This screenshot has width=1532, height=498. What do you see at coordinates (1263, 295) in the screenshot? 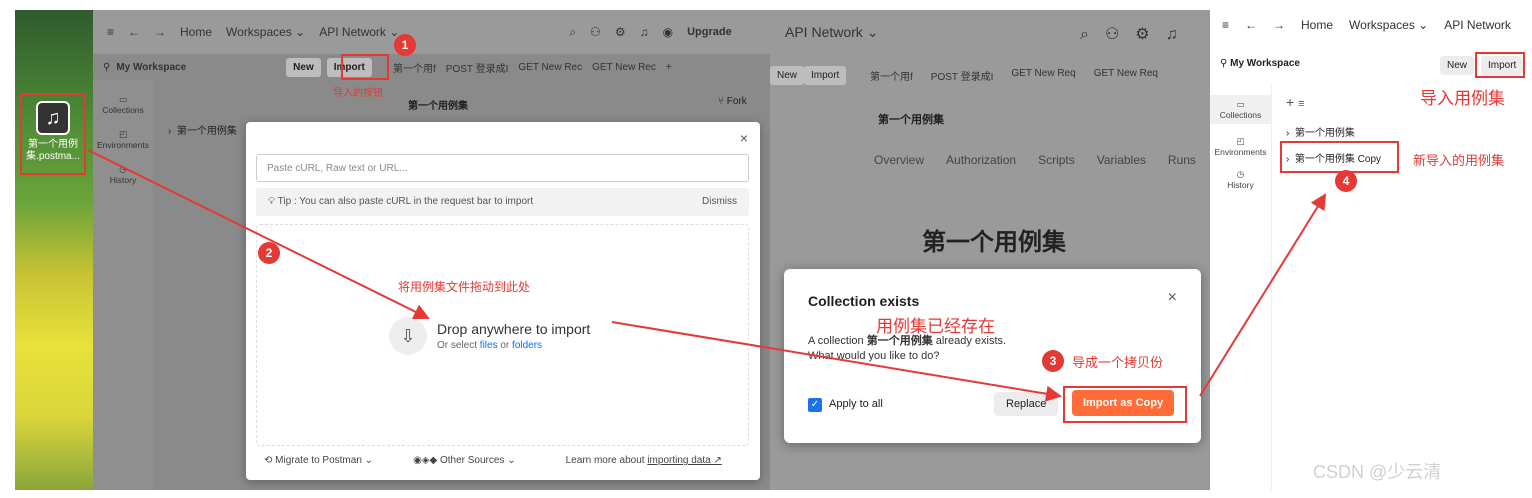
I see `arrow-to-copy-item` at bounding box center [1263, 295].